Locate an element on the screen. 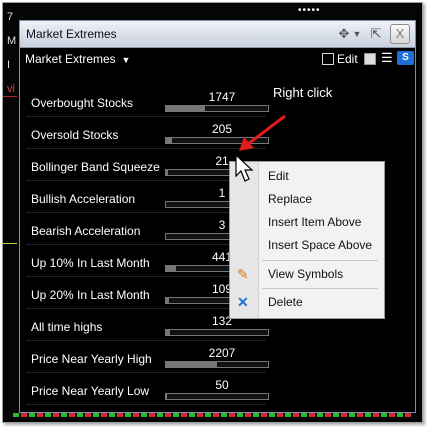 The width and height of the screenshot is (427, 427). mouse-cursor-icon is located at coordinates (244, 168).